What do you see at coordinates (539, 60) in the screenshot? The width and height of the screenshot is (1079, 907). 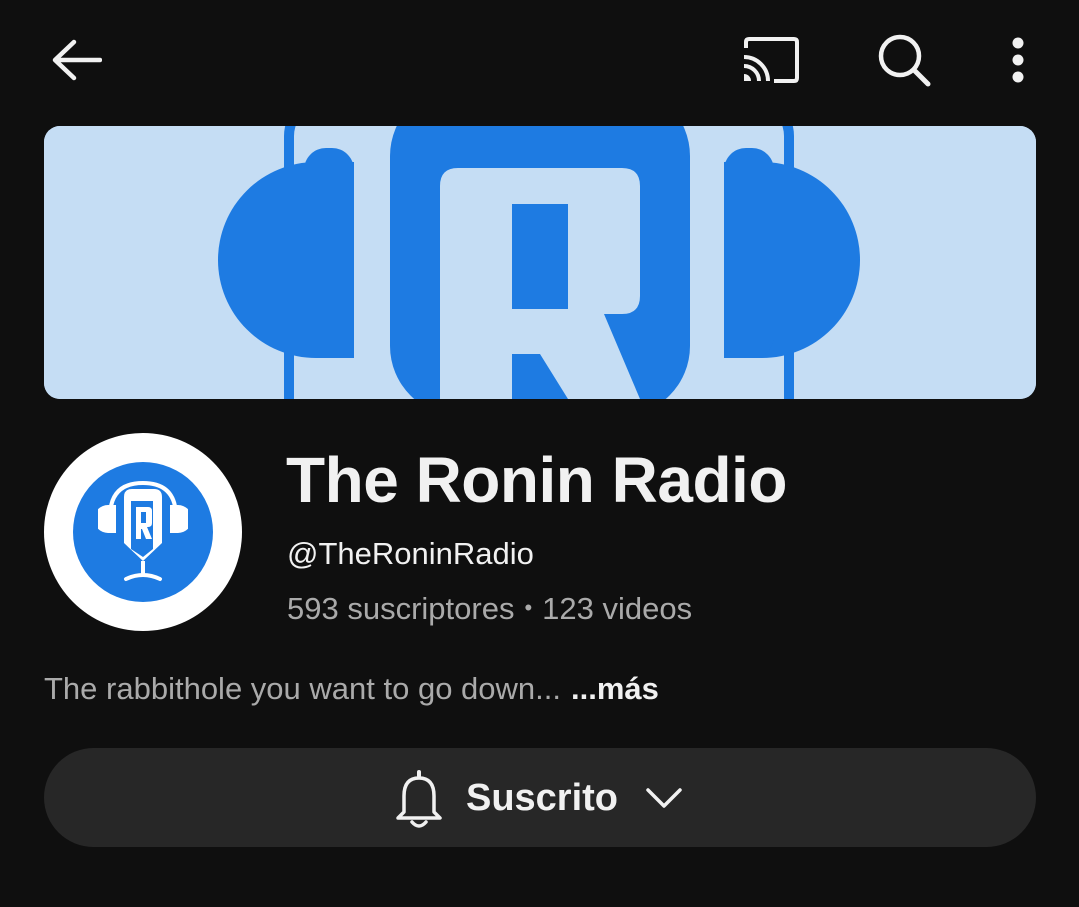 I see `top-app-bar` at bounding box center [539, 60].